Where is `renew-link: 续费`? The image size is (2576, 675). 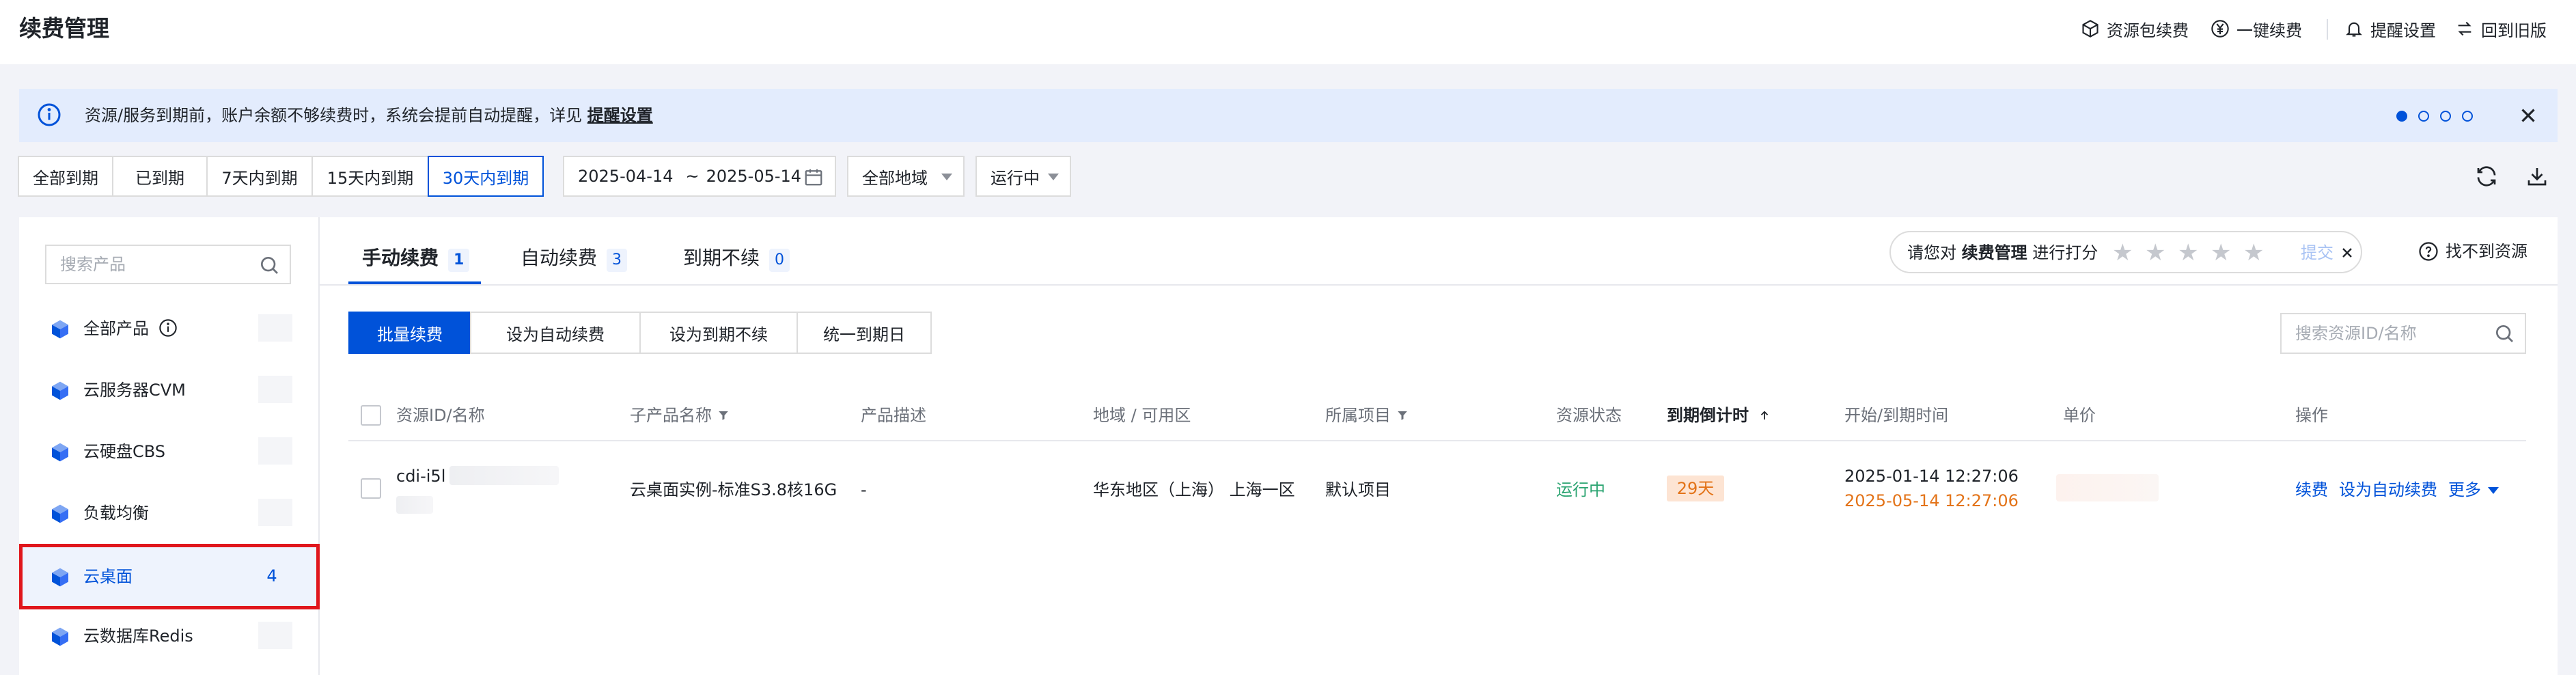
renew-link: 续费 is located at coordinates (2312, 490).